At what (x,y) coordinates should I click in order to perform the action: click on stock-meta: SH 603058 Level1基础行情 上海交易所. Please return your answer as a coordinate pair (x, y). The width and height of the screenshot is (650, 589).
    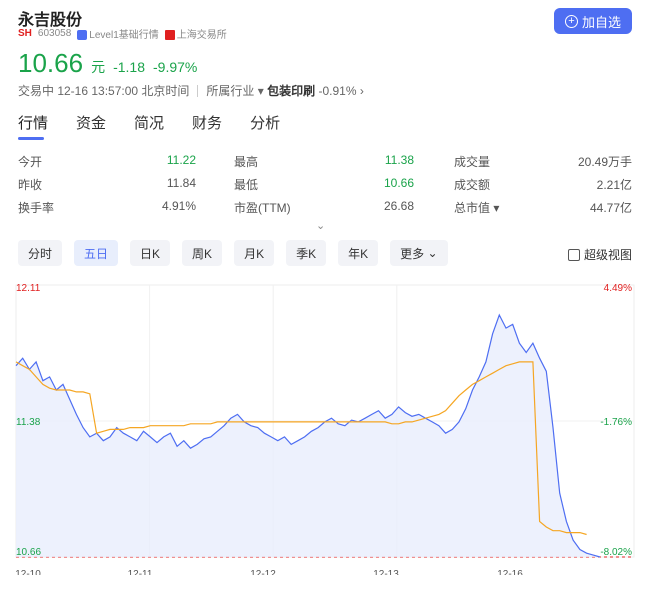
    Looking at the image, I should click on (122, 33).